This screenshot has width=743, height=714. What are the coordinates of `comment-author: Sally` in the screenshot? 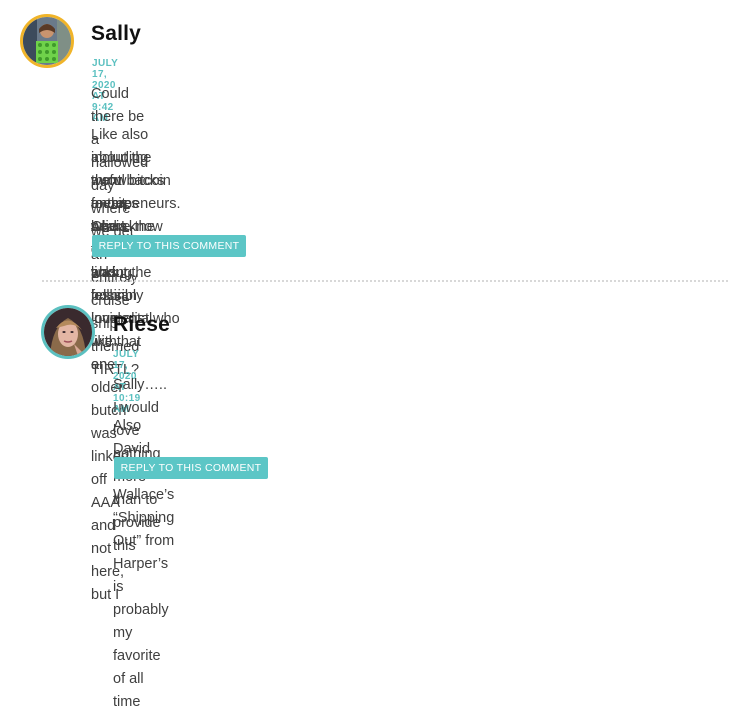 It's located at (116, 33).